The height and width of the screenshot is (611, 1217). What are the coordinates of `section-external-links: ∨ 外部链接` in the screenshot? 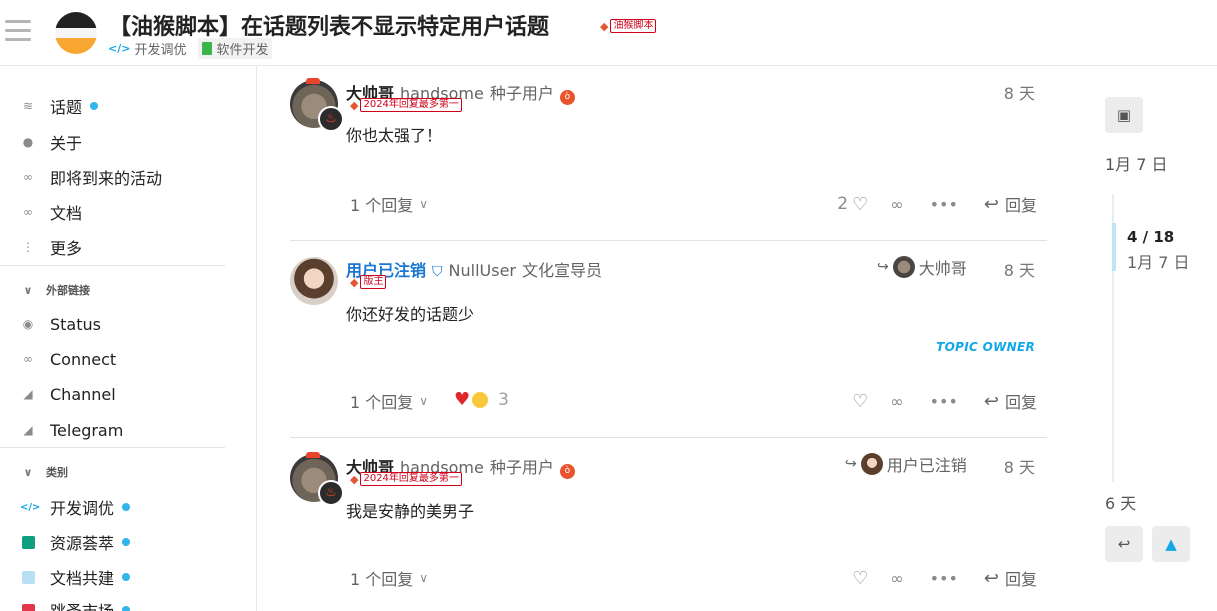 It's located at (55, 290).